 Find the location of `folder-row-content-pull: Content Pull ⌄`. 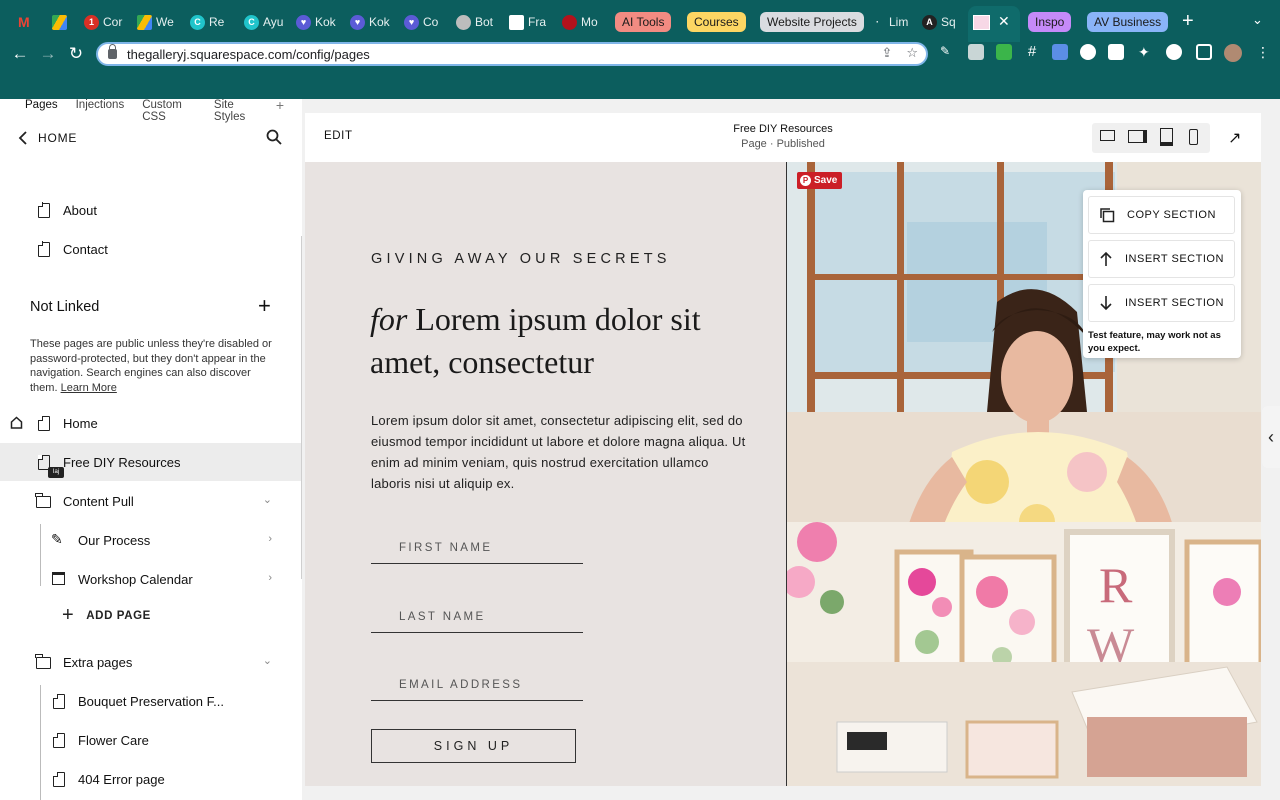

folder-row-content-pull: Content Pull ⌄ is located at coordinates (151, 501).